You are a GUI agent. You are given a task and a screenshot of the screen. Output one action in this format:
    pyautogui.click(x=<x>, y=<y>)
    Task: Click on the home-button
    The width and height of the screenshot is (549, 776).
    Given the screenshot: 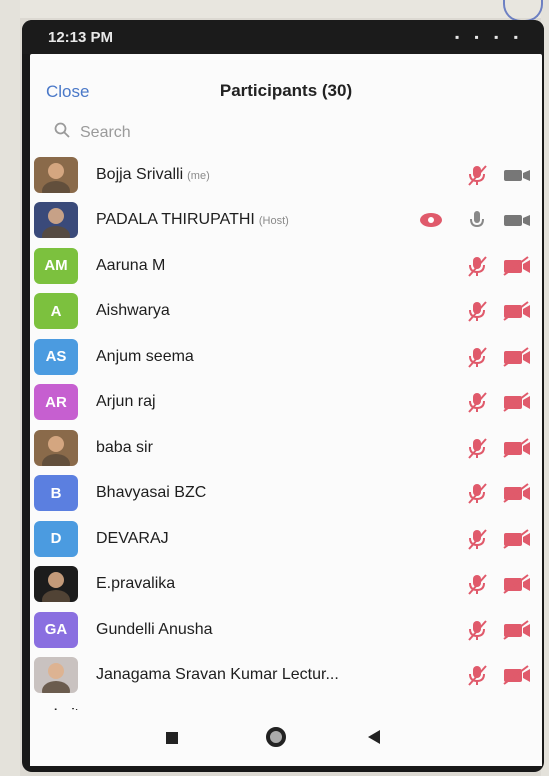 What is the action you would take?
    pyautogui.click(x=276, y=737)
    